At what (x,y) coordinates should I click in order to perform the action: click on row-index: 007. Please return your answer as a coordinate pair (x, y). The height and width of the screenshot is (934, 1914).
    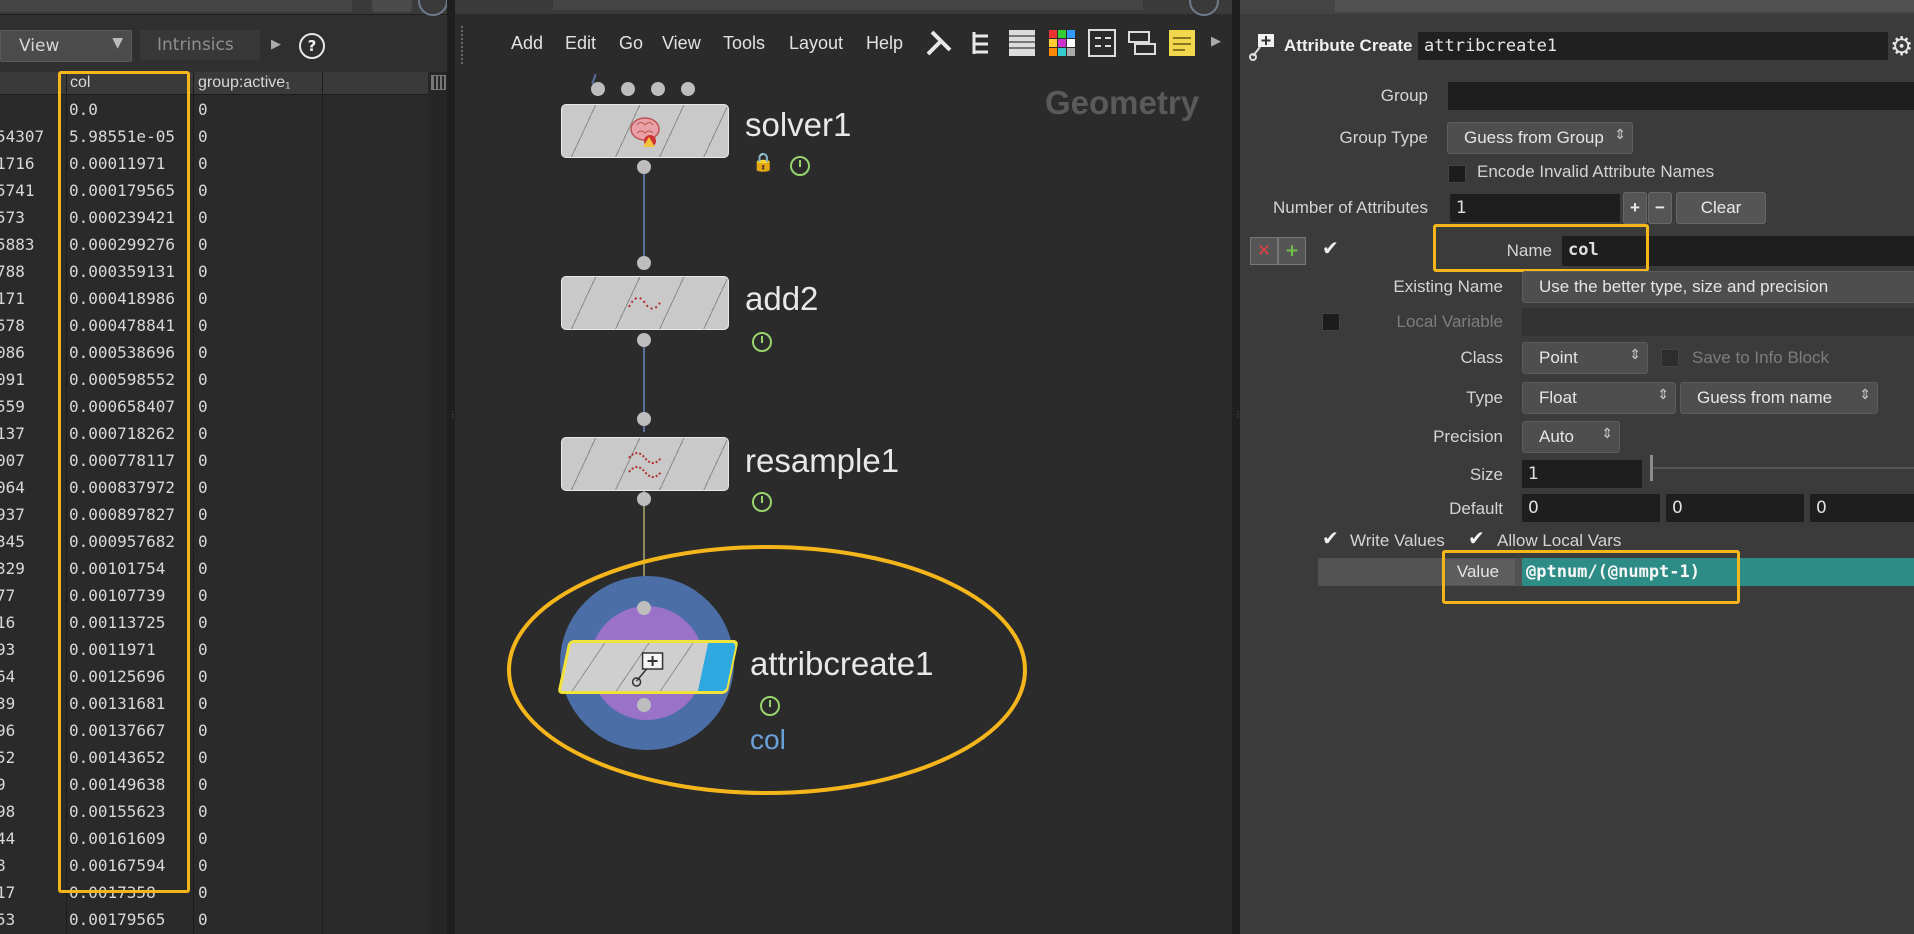
    Looking at the image, I should click on (12, 460).